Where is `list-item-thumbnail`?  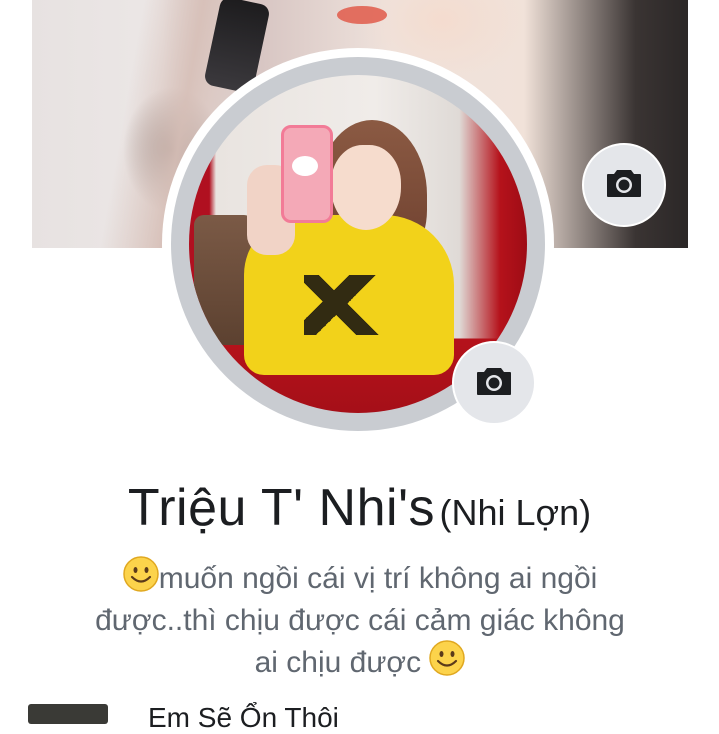
list-item-thumbnail is located at coordinates (68, 714).